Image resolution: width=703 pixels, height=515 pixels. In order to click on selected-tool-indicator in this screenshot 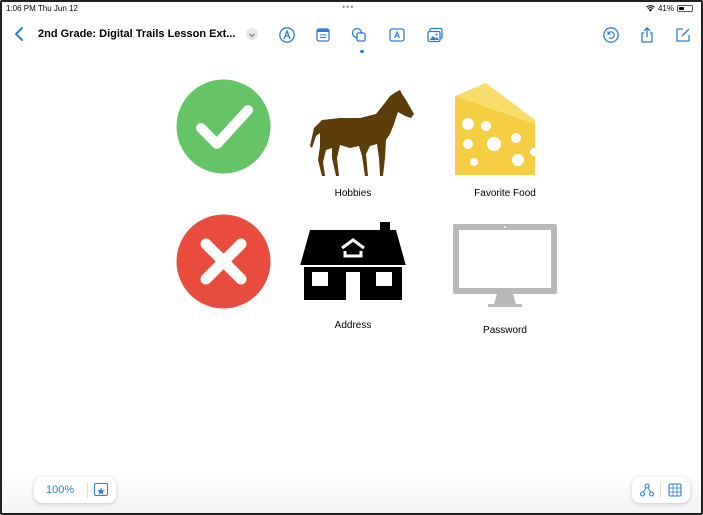, I will do `click(362, 51)`.